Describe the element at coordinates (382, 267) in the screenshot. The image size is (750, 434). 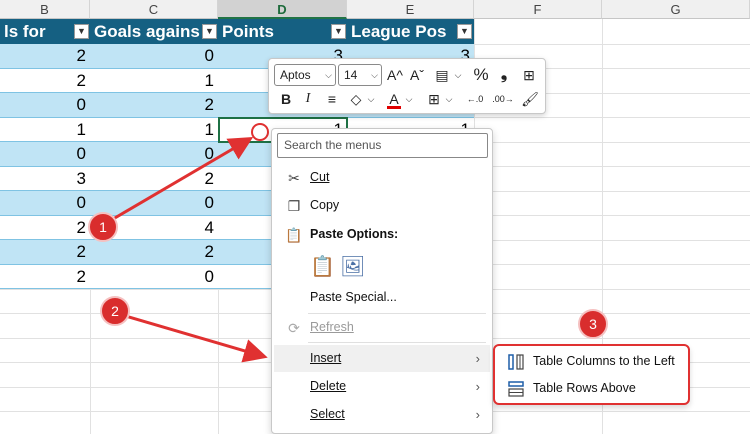
I see `paste-buttons: 📋 🖼` at that location.